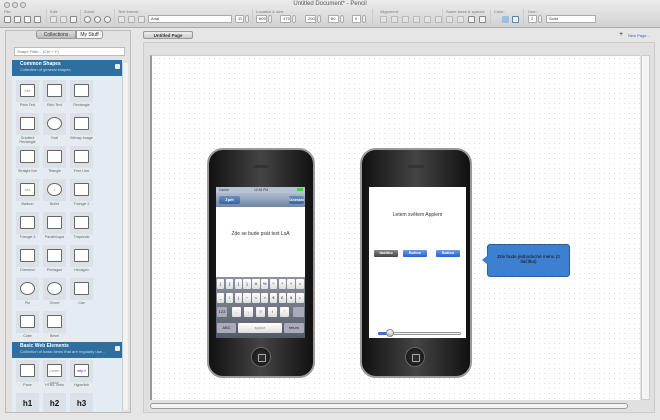 Image resolution: width=660 pixels, height=420 pixels. I want to click on copy-icon, so click(53, 19).